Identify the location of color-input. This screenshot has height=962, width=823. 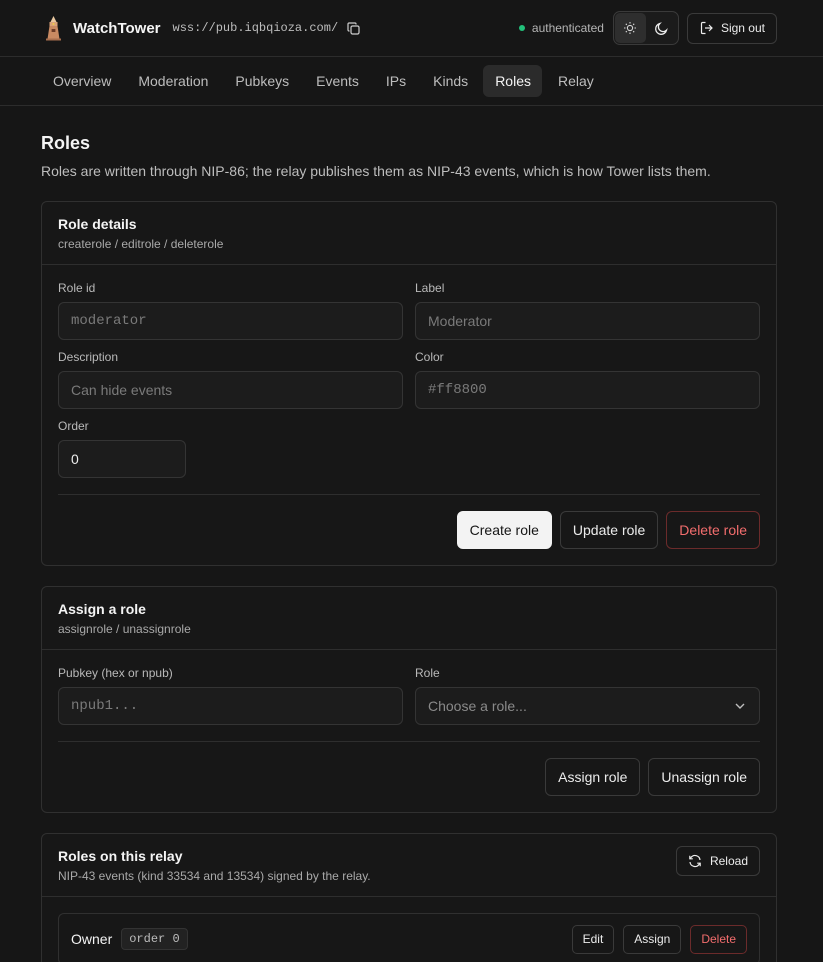
(587, 390).